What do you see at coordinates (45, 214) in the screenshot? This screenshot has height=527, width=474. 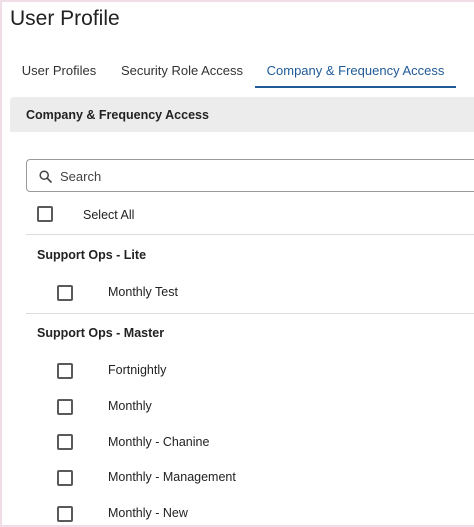 I see `select-all-checkbox` at bounding box center [45, 214].